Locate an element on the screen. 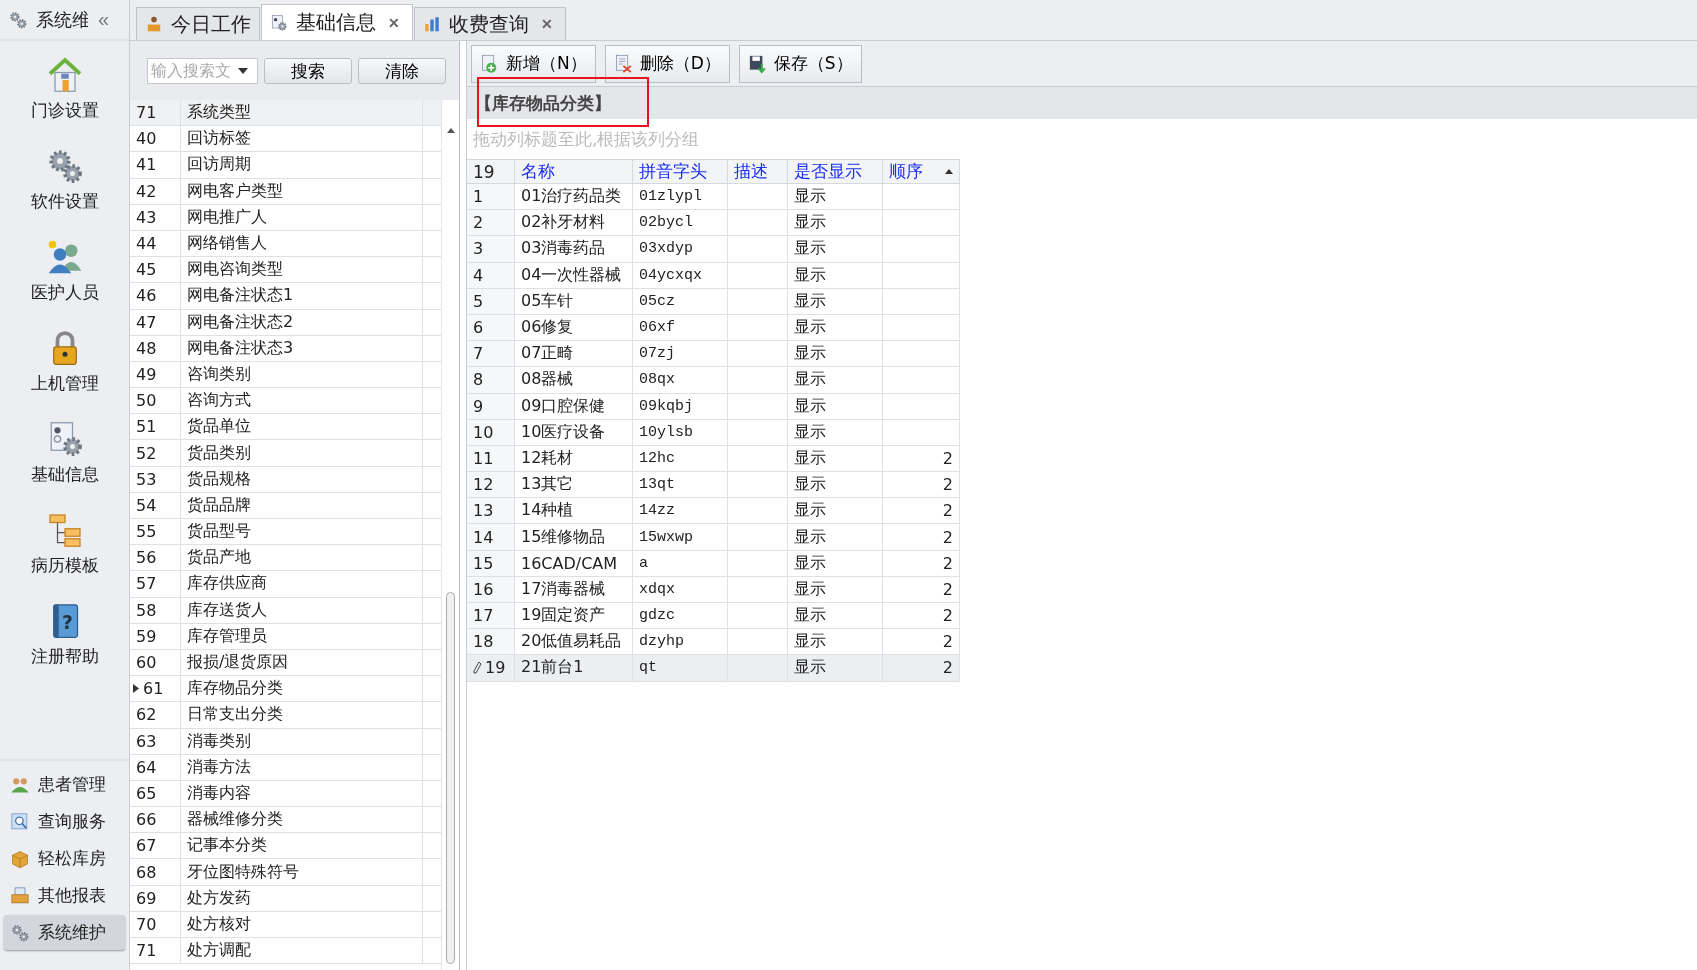 The width and height of the screenshot is (1697, 970). table-cell: 牙位图特殊符号 is located at coordinates (302, 872).